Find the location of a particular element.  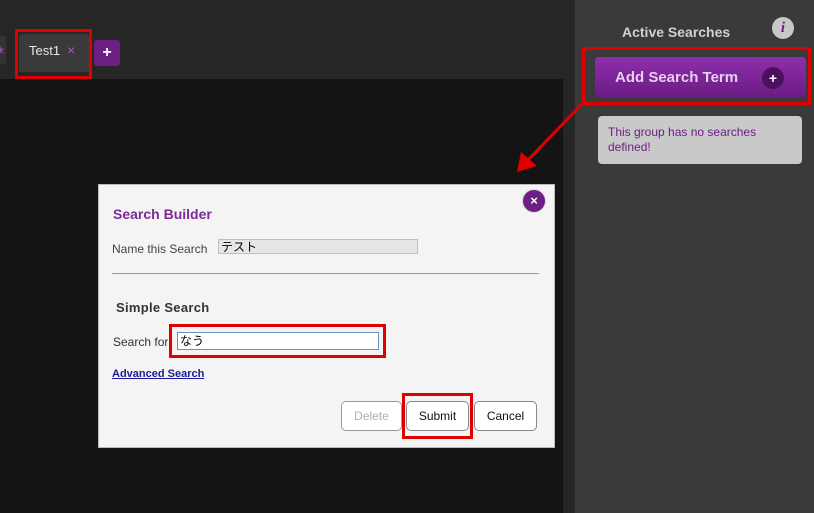

empty-searches-text: This group has no searches defined! is located at coordinates (682, 139).